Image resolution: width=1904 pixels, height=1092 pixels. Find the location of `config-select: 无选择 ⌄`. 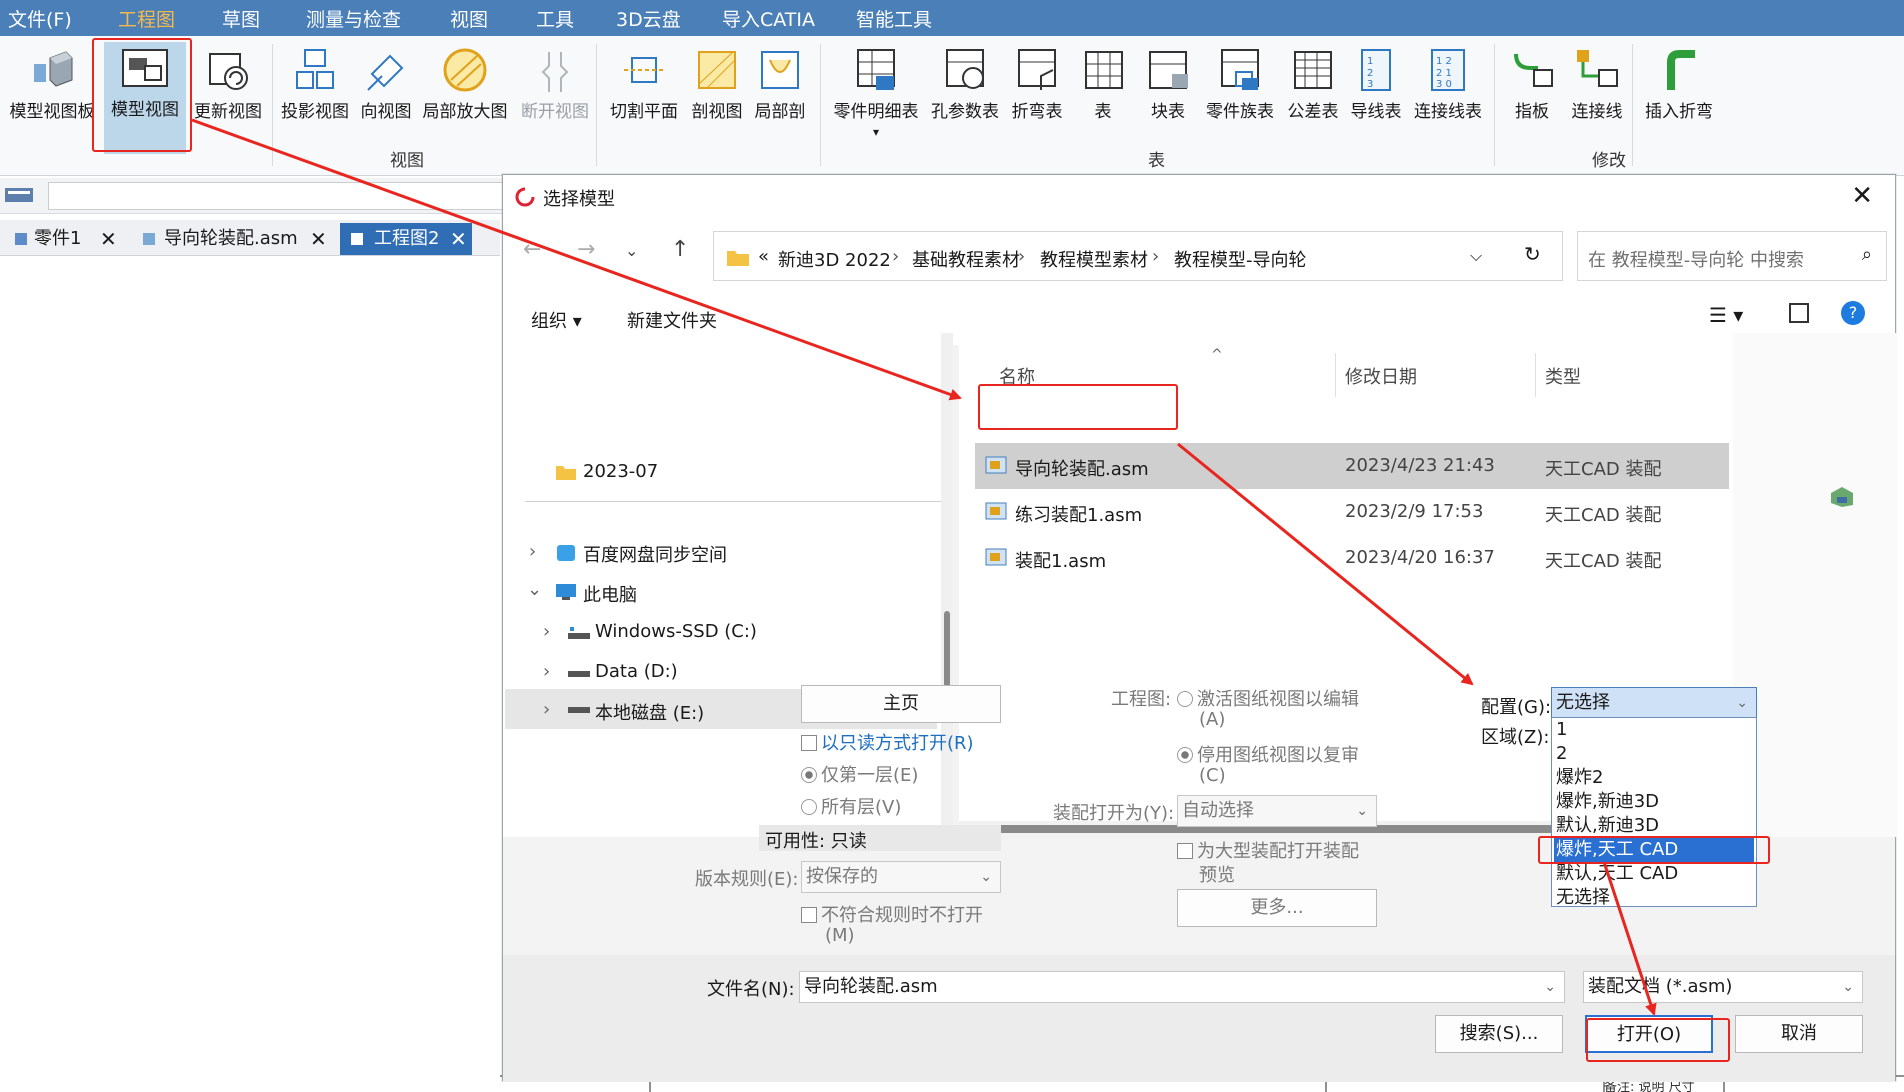

config-select: 无选择 ⌄ is located at coordinates (1654, 703).